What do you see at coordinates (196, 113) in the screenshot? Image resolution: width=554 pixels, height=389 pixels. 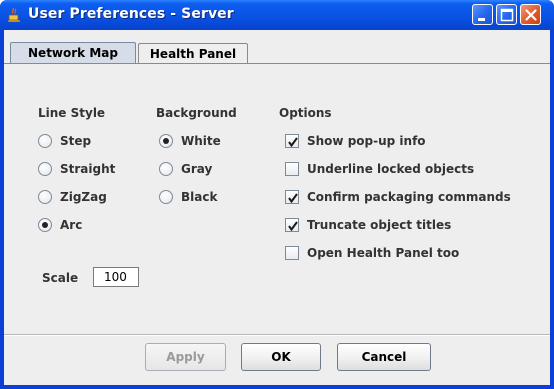 I see `background-heading: Background` at bounding box center [196, 113].